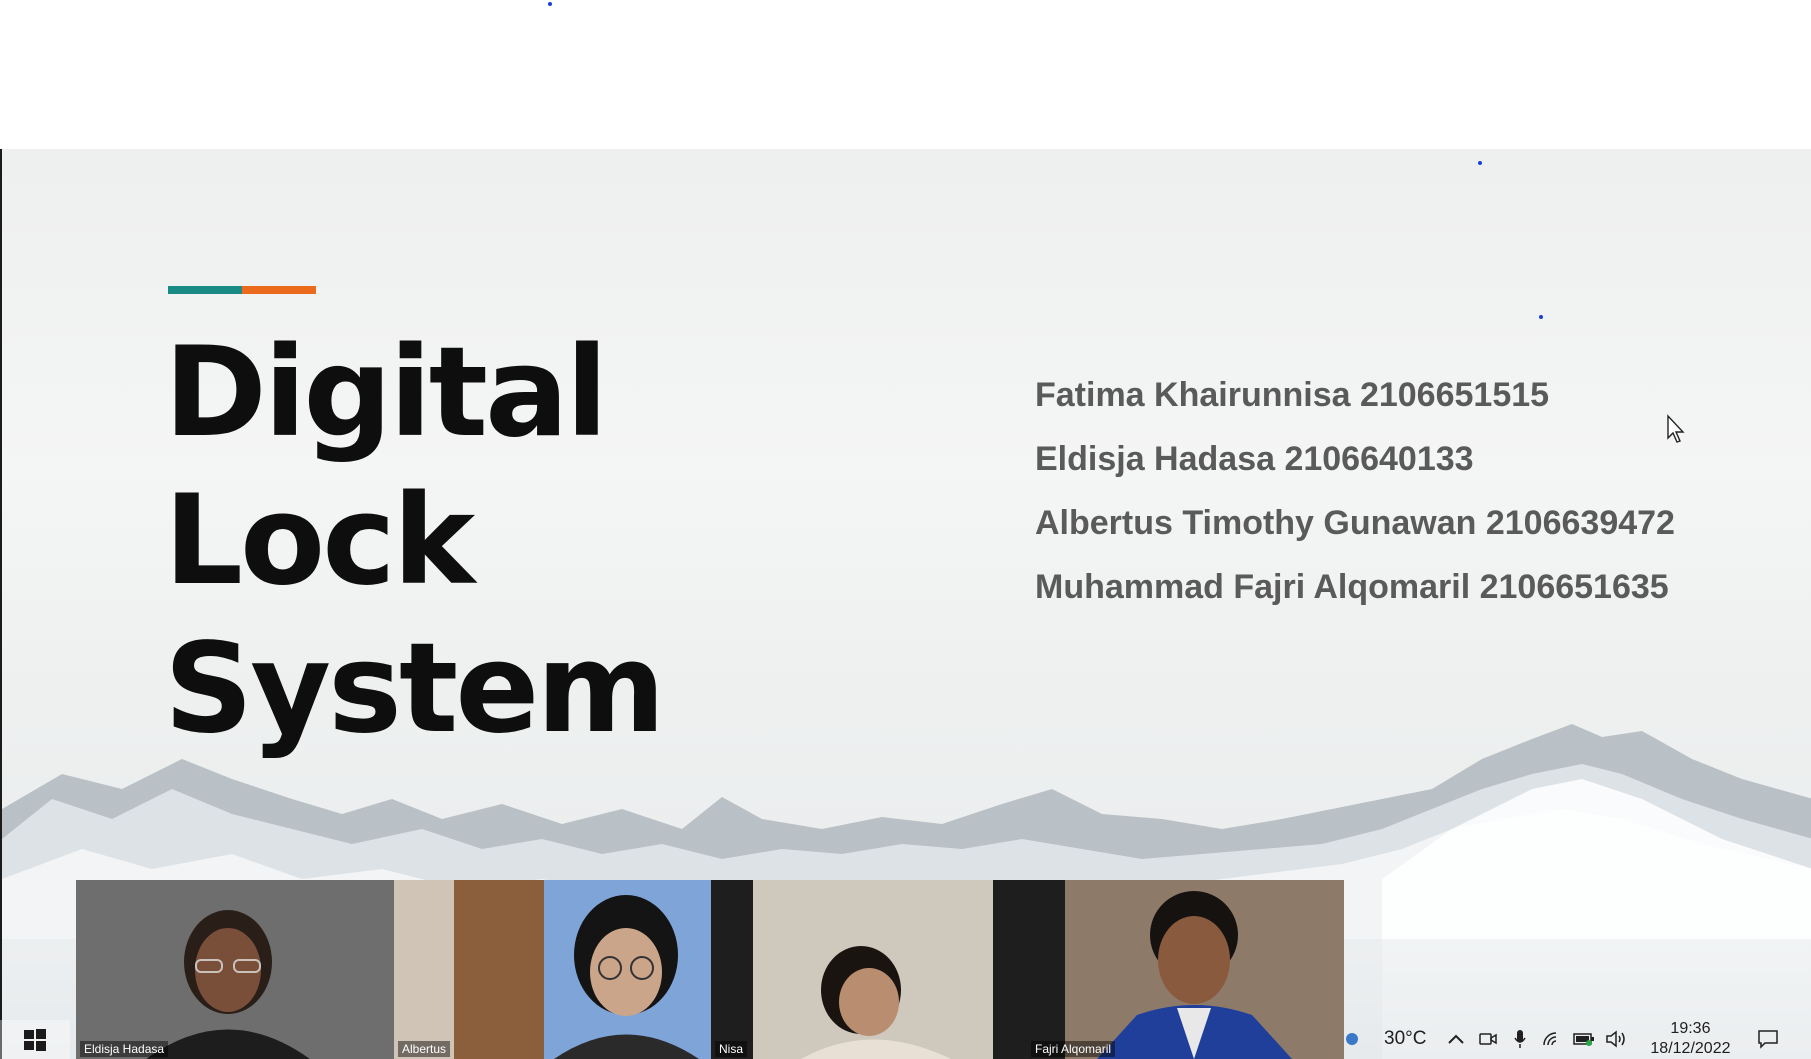 The height and width of the screenshot is (1059, 1811). I want to click on accent-bar-orange, so click(279, 290).